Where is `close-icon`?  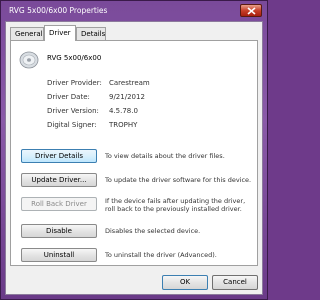
close-icon is located at coordinates (251, 11).